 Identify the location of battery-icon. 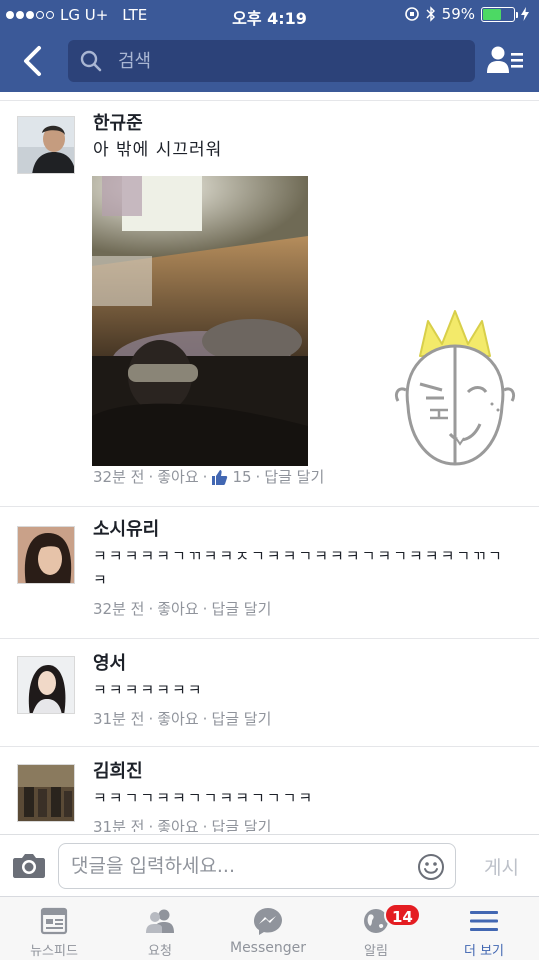
(499, 14).